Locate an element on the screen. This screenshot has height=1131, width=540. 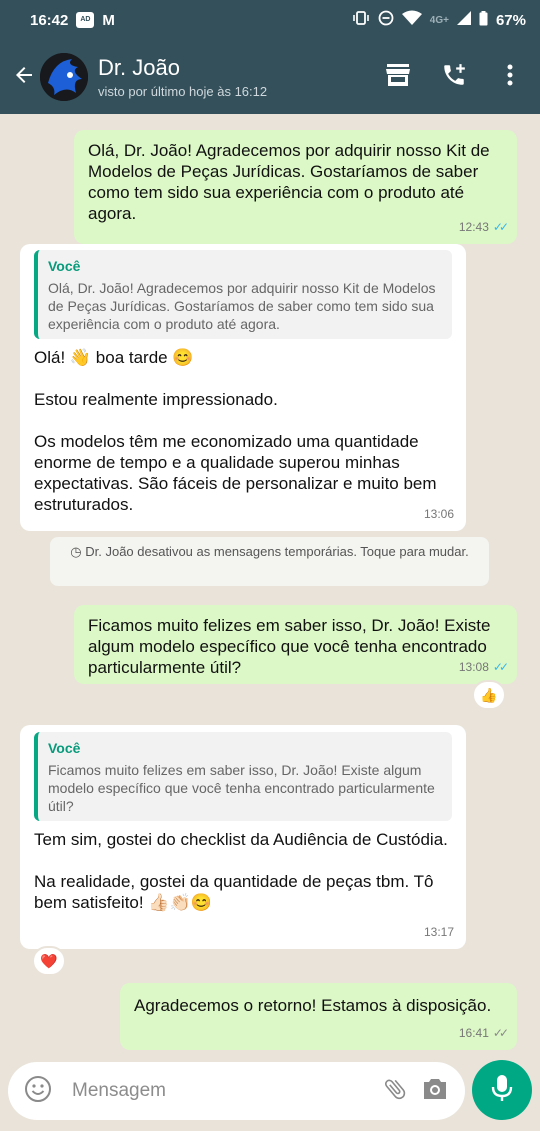
catalog-button is located at coordinates (398, 77).